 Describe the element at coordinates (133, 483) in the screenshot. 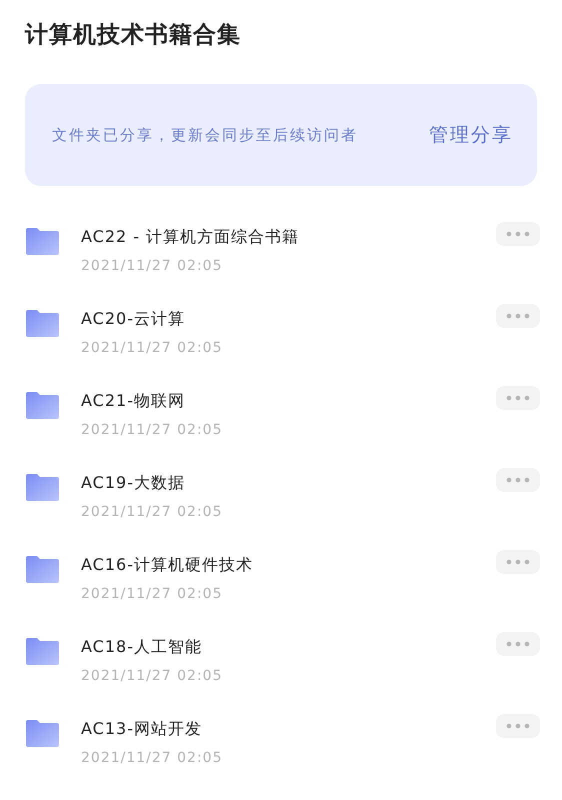

I see `folder-name: AC19-大数据` at that location.